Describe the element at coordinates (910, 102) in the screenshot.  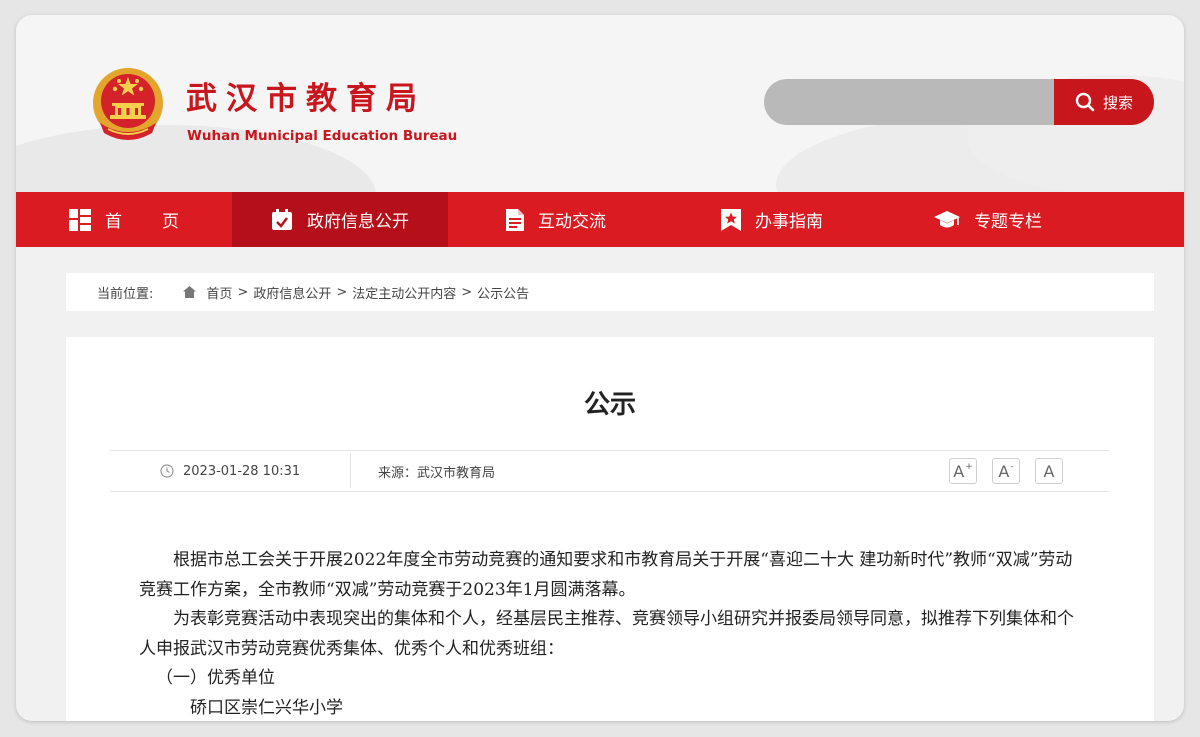
I see `search-input` at that location.